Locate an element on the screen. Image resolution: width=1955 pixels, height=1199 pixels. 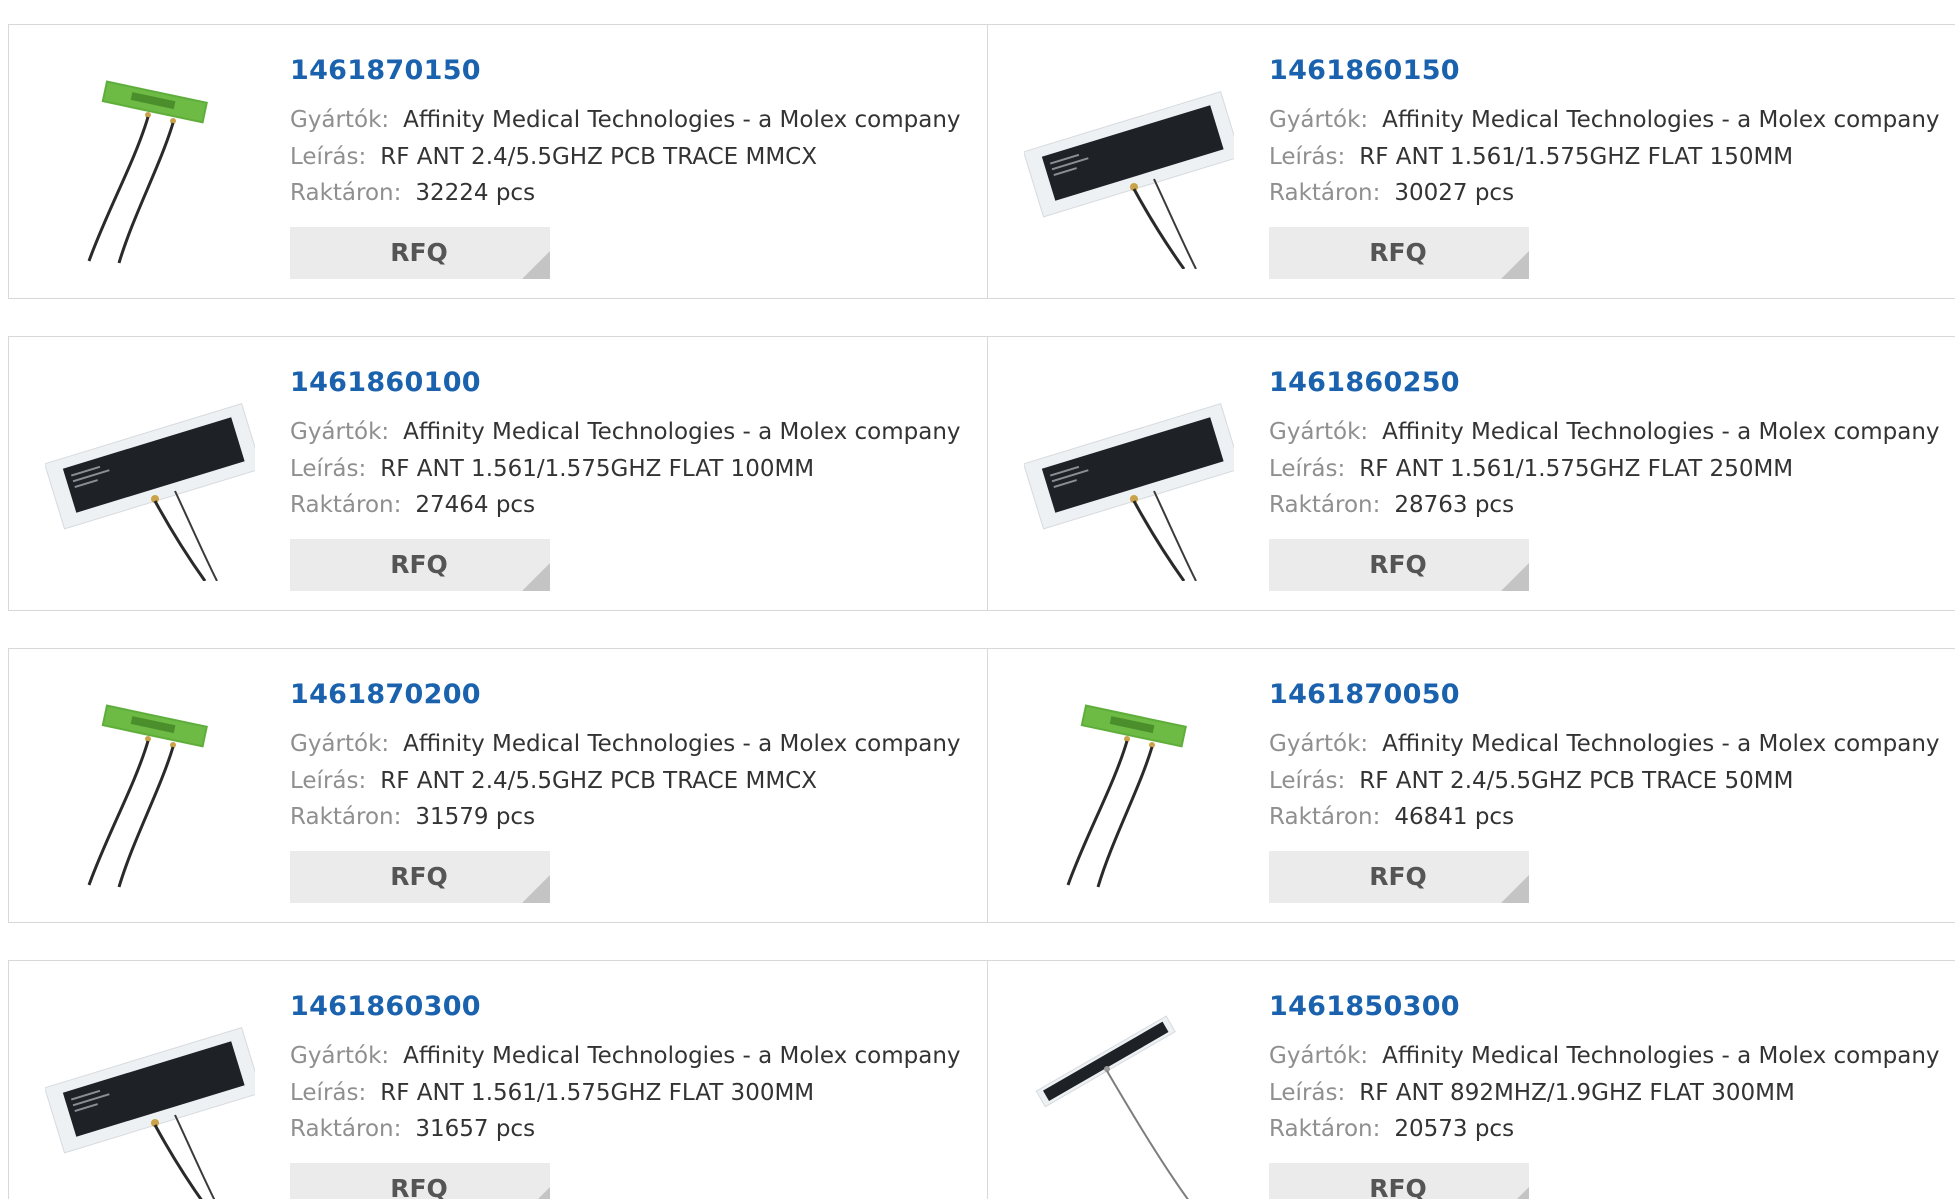
stock-line: Raktáron: 46841 pcs is located at coordinates (1391, 817).